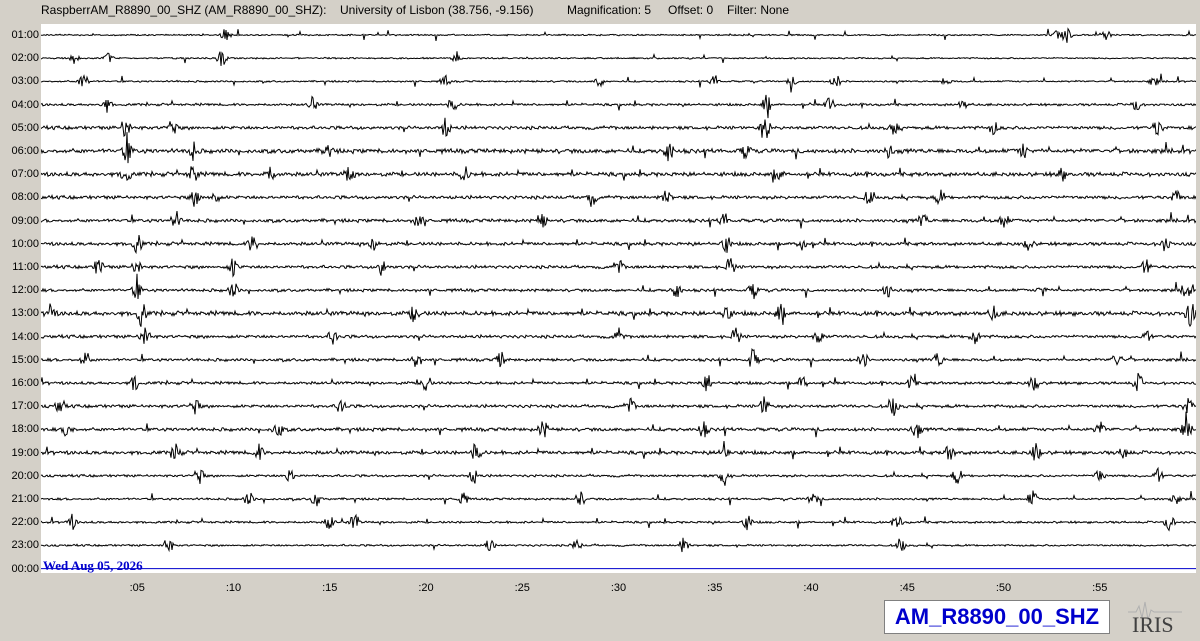 The height and width of the screenshot is (641, 1200). I want to click on iris-logo: IRIS, so click(1155, 616).